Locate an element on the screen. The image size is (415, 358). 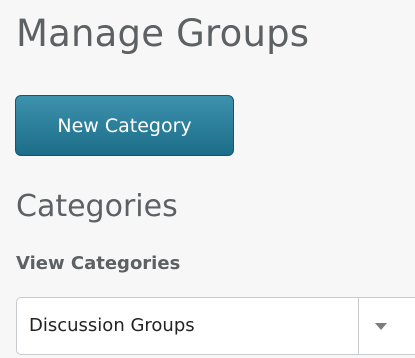
select-divider is located at coordinates (358, 326).